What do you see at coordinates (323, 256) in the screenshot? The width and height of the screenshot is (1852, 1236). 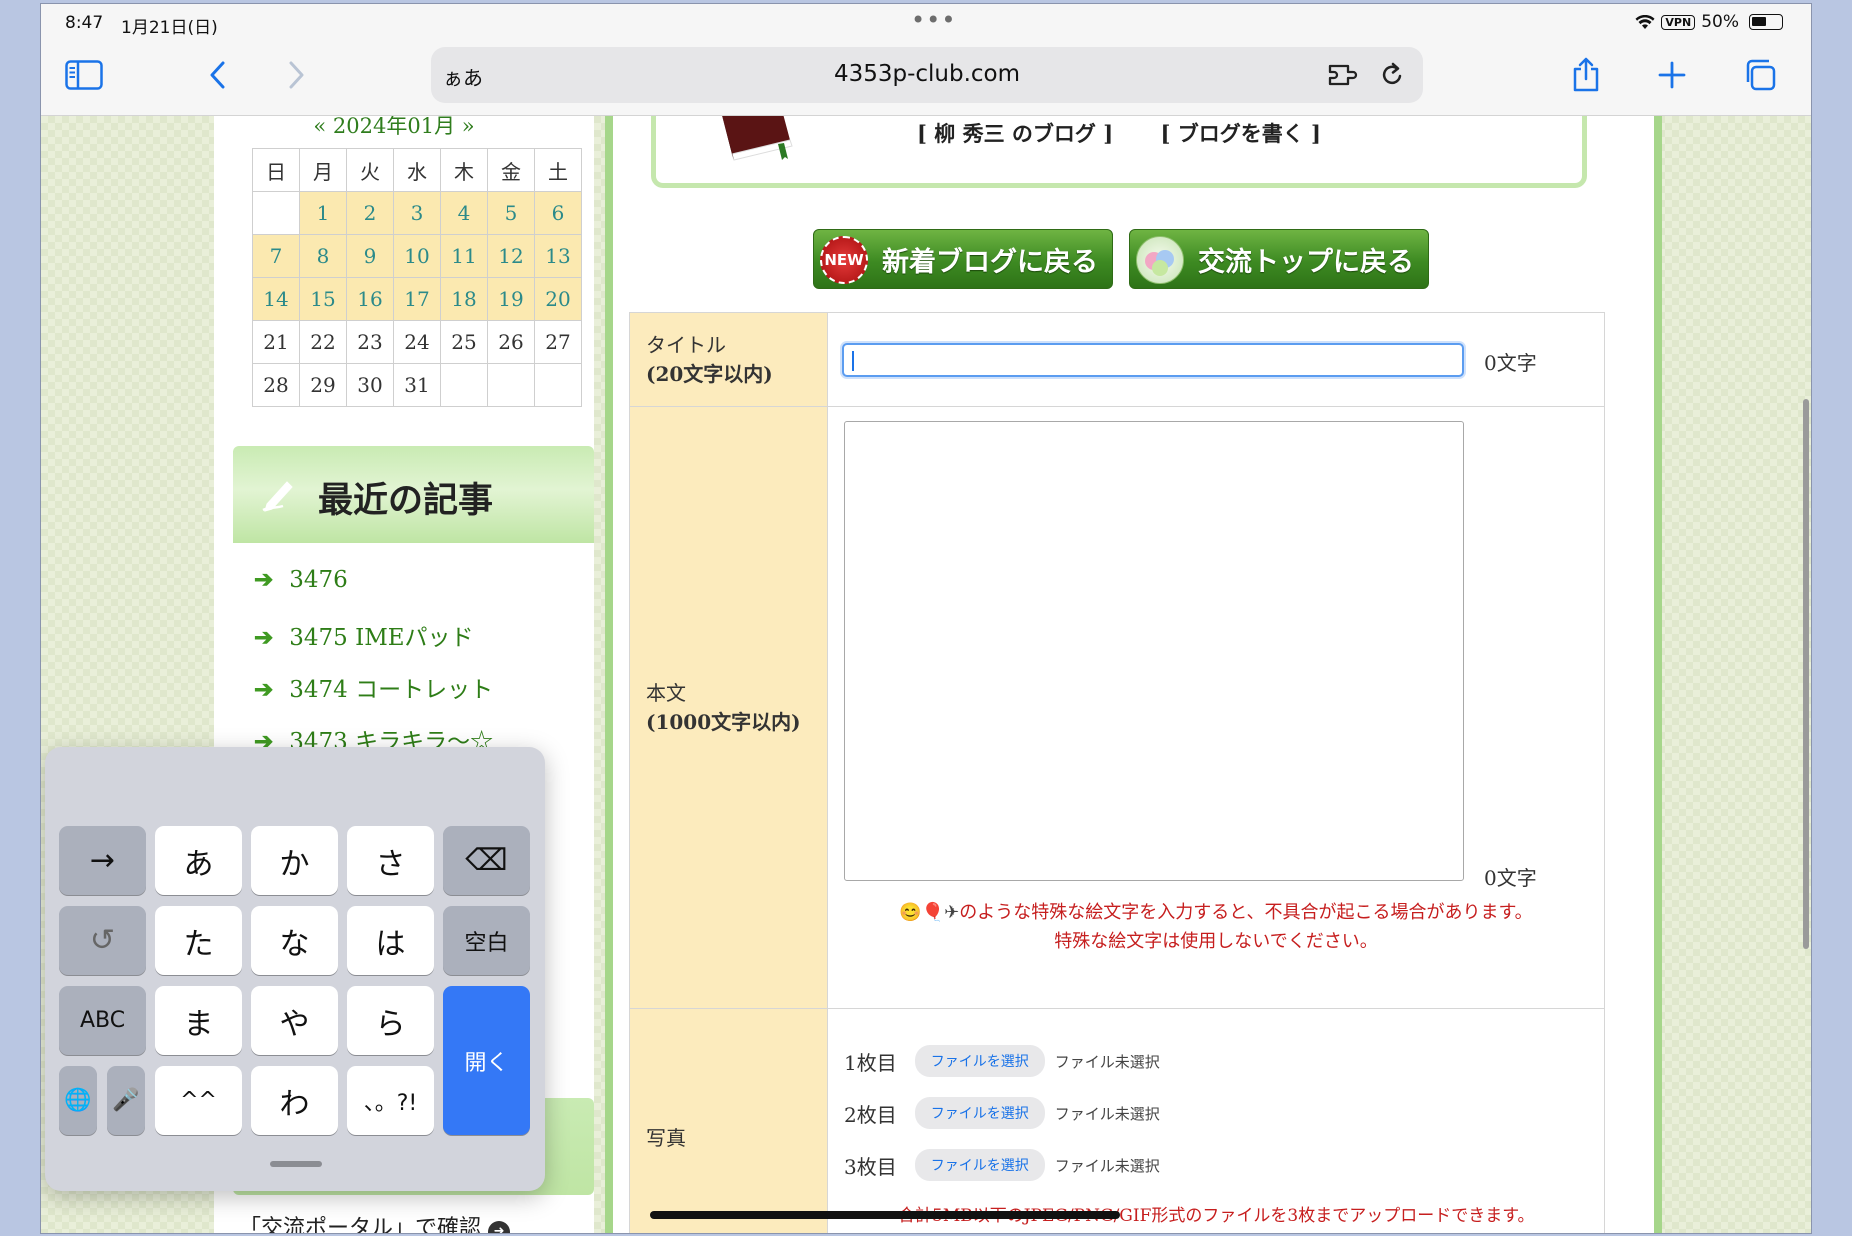 I see `calendar-day-link: 8` at bounding box center [323, 256].